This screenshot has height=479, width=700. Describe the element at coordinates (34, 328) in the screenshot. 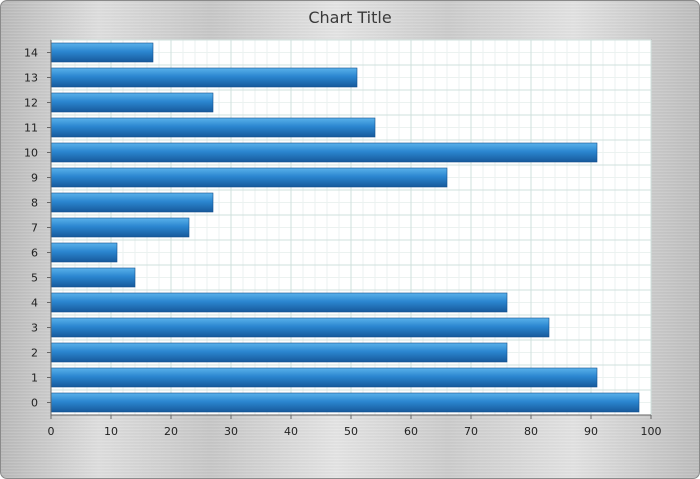

I see `y-tick-label: 3` at that location.